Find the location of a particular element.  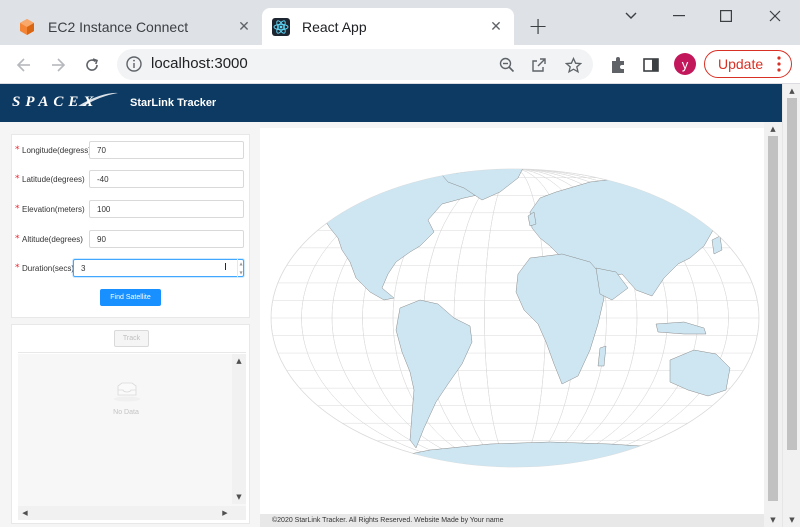

longitude-label: Longitude(degress) is located at coordinates (56, 150).